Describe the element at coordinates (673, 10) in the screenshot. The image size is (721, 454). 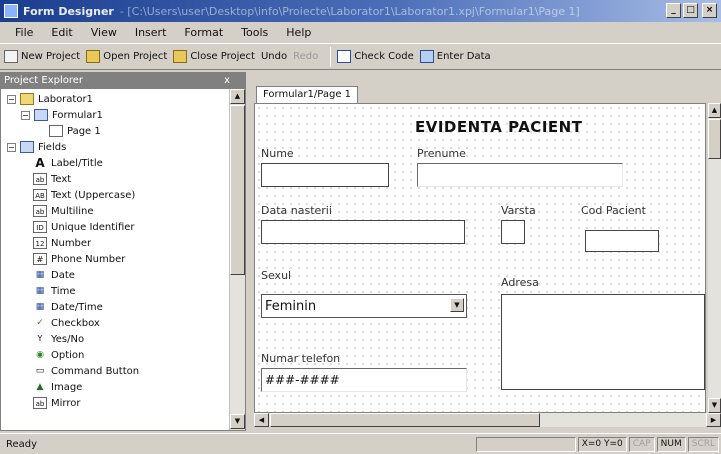
I see `minimize-button: _` at that location.